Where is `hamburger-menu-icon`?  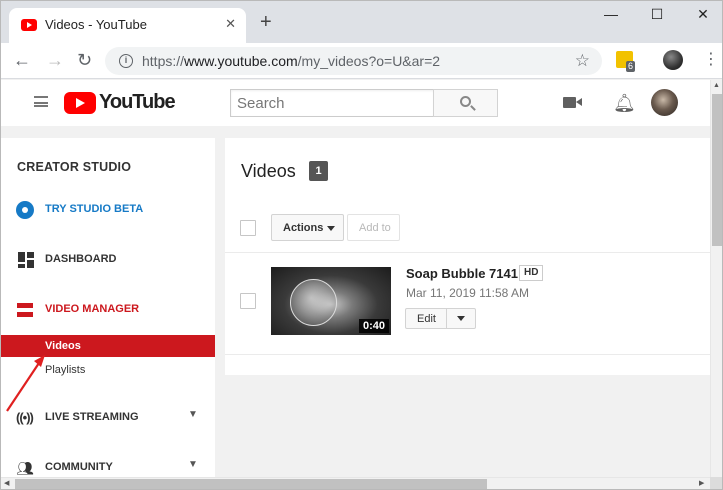
hamburger-menu-icon is located at coordinates (41, 101).